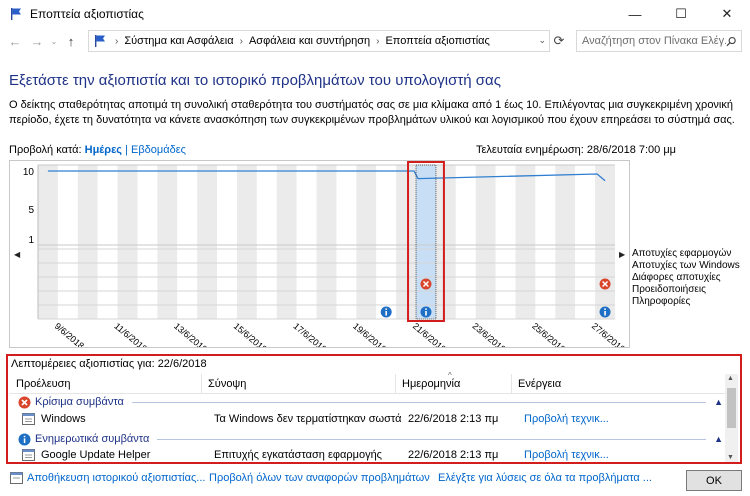 This screenshot has height=496, width=750. I want to click on recent-dropdown-icon: ⌄, so click(54, 41).